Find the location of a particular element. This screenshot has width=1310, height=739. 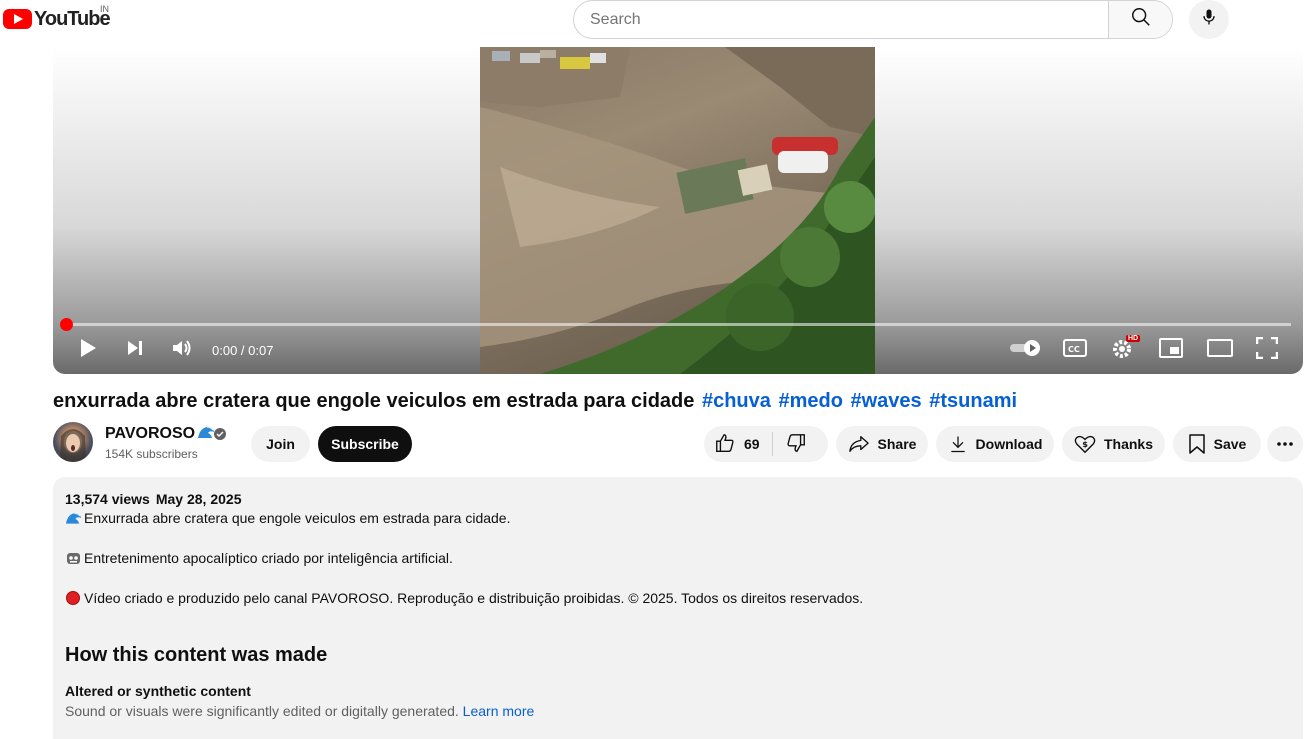

learn-more-link: Learn more is located at coordinates (499, 711).